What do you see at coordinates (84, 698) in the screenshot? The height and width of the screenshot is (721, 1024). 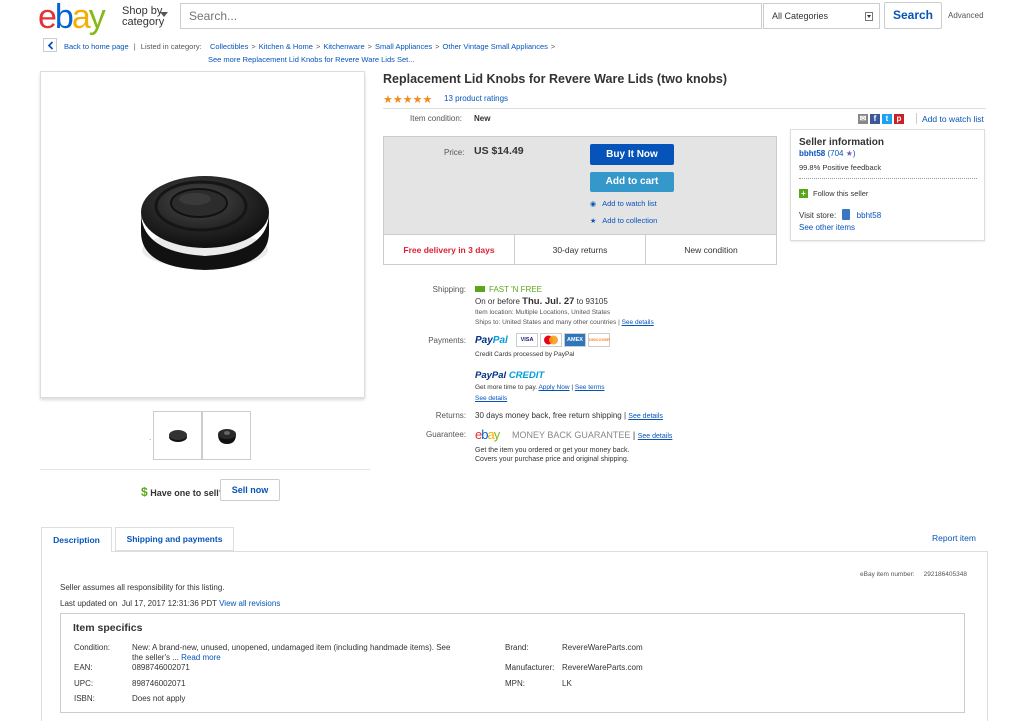 I see `spec-label: ISBN:` at bounding box center [84, 698].